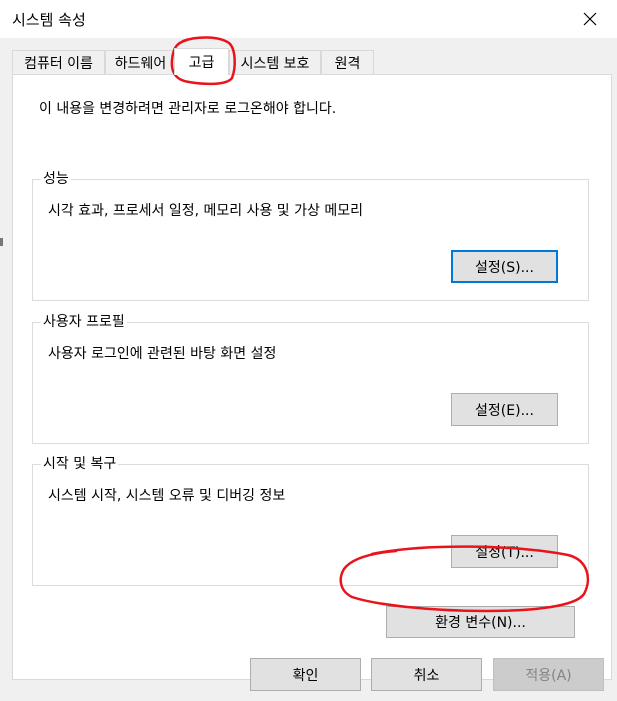 The height and width of the screenshot is (701, 617). What do you see at coordinates (167, 496) in the screenshot?
I see `startup-recovery-description: 시스템 시작, 시스템 오류 및 디버깅 정보` at bounding box center [167, 496].